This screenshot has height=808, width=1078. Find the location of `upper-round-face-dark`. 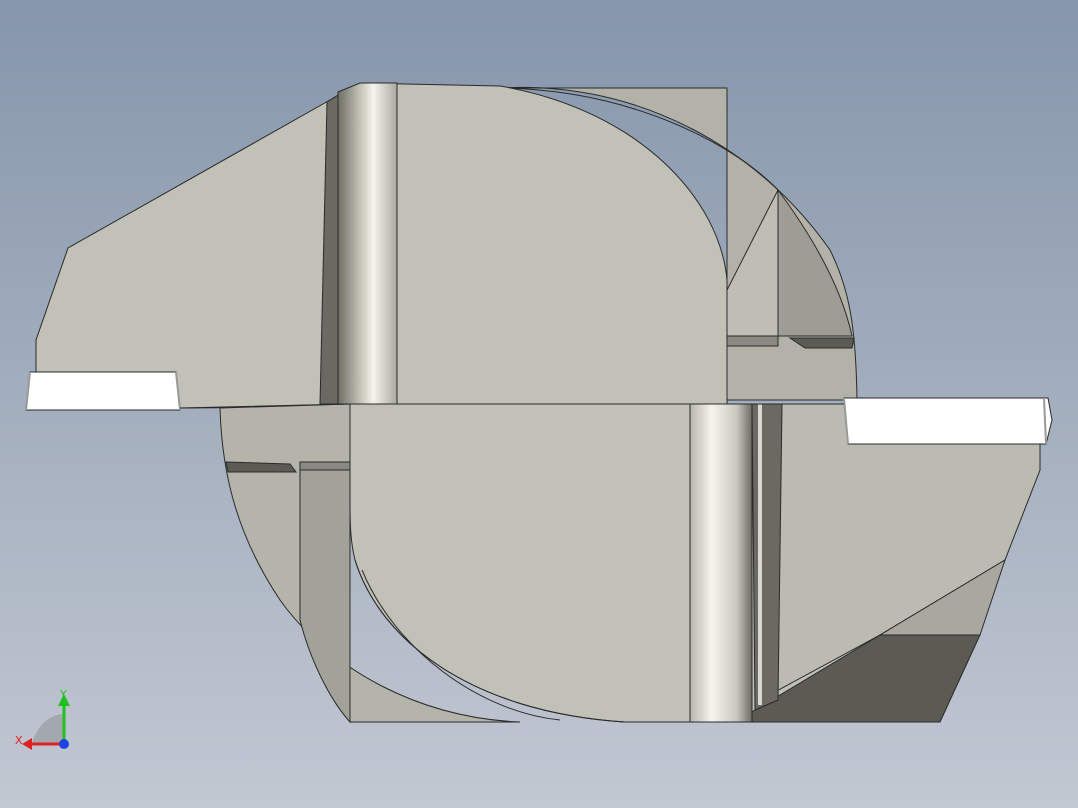

upper-round-face-dark is located at coordinates (815, 262).